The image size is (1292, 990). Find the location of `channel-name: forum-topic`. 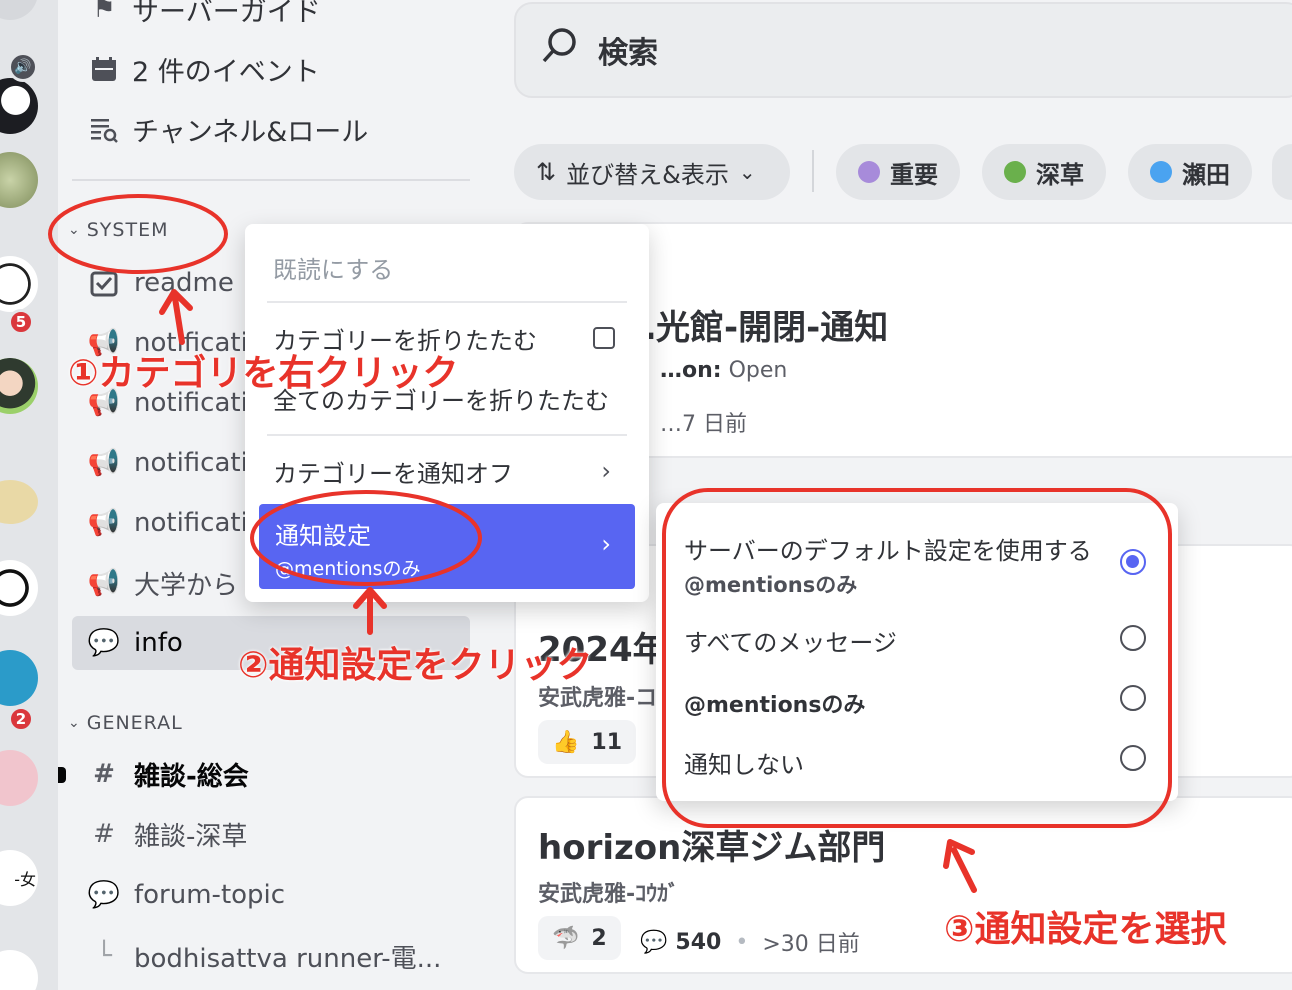

channel-name: forum-topic is located at coordinates (210, 895).